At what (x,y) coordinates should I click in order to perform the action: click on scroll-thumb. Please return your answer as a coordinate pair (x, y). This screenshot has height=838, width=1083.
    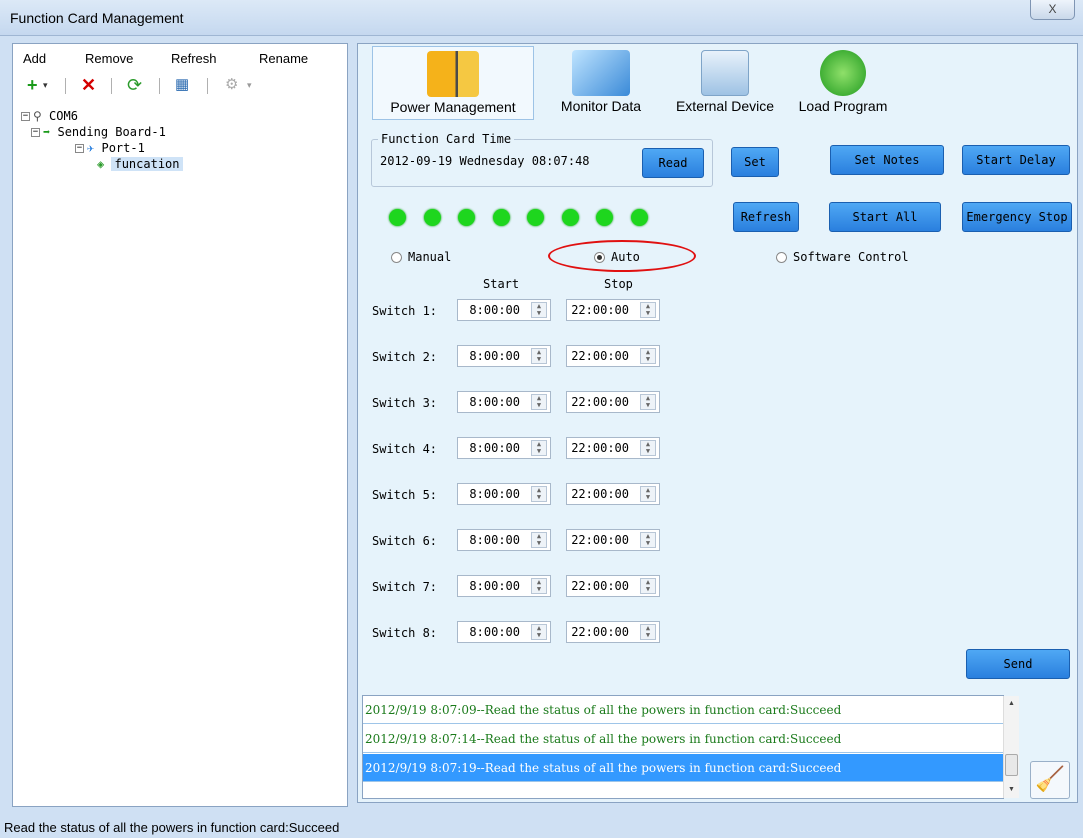
    Looking at the image, I should click on (1011, 765).